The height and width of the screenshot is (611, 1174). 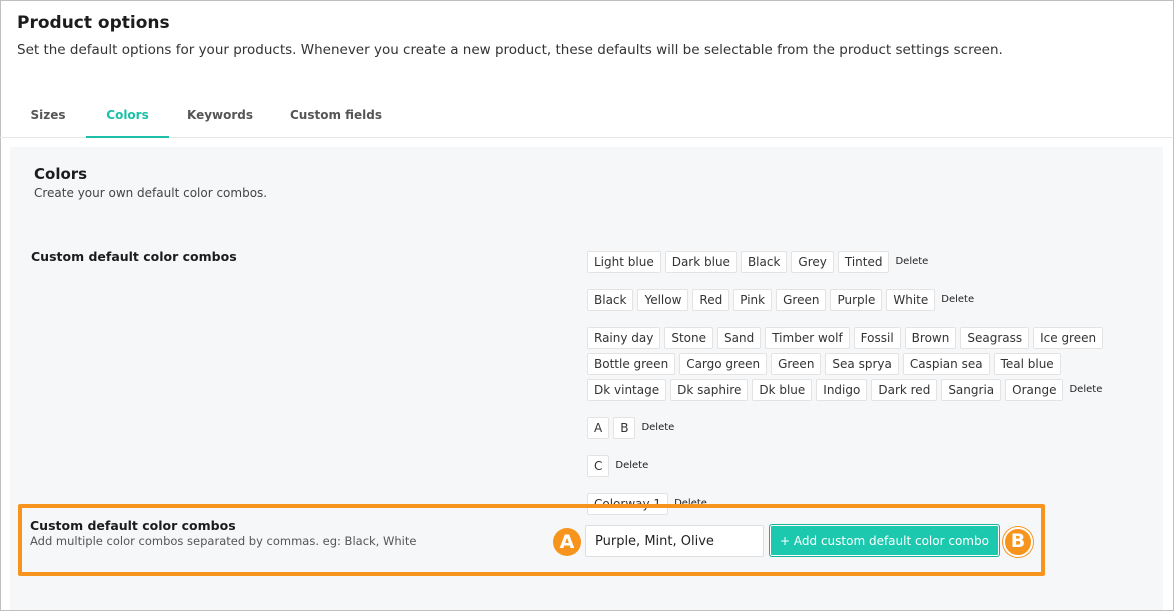 I want to click on combo-row: C Delete, so click(x=859, y=468).